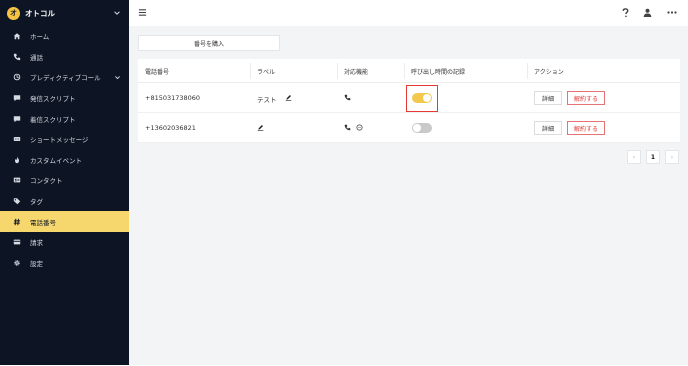  Describe the element at coordinates (36, 57) in the screenshot. I see `sidebar-item-label: 通話` at that location.